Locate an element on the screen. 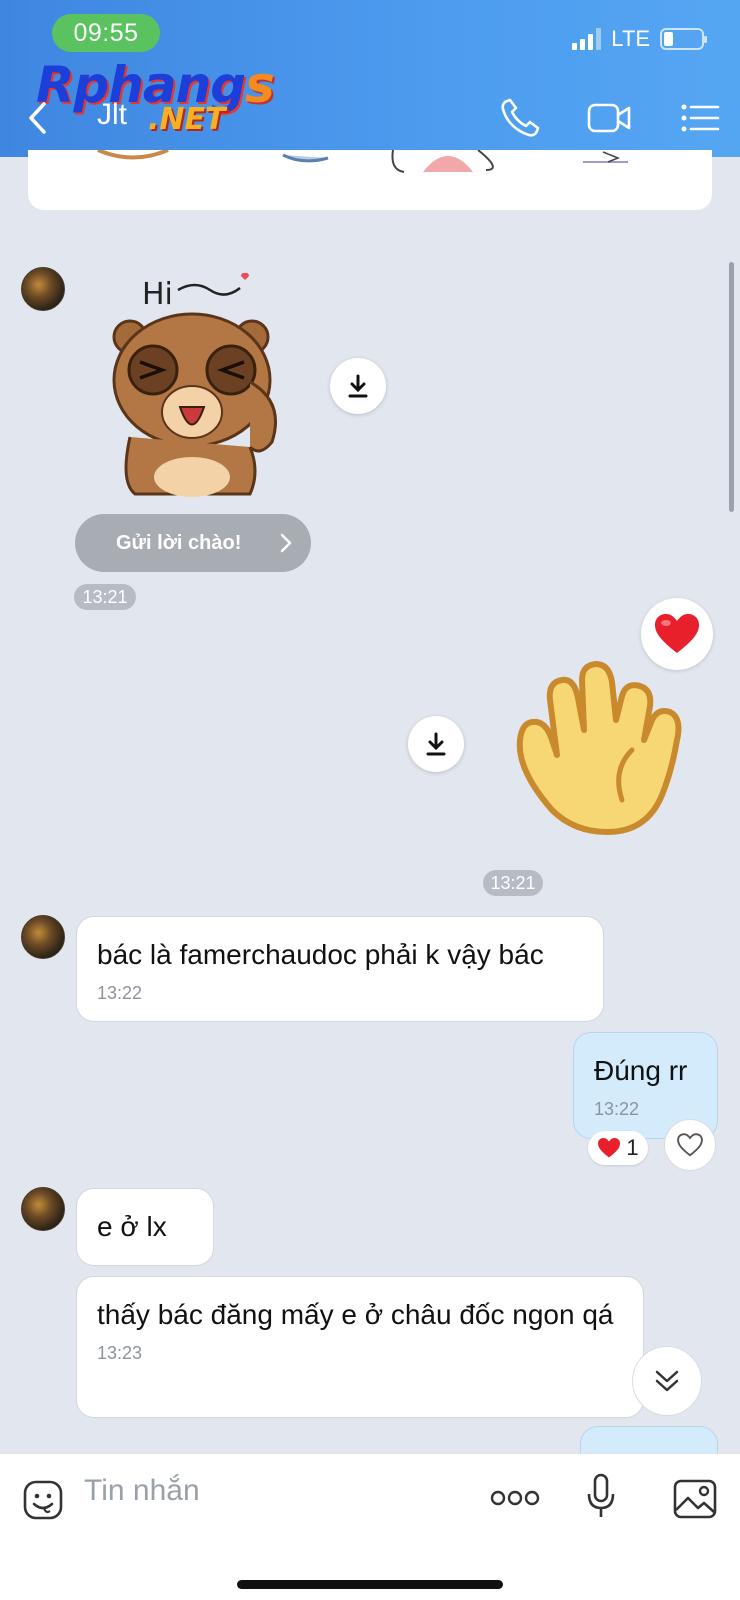  double-chevron-down-icon is located at coordinates (667, 1381).